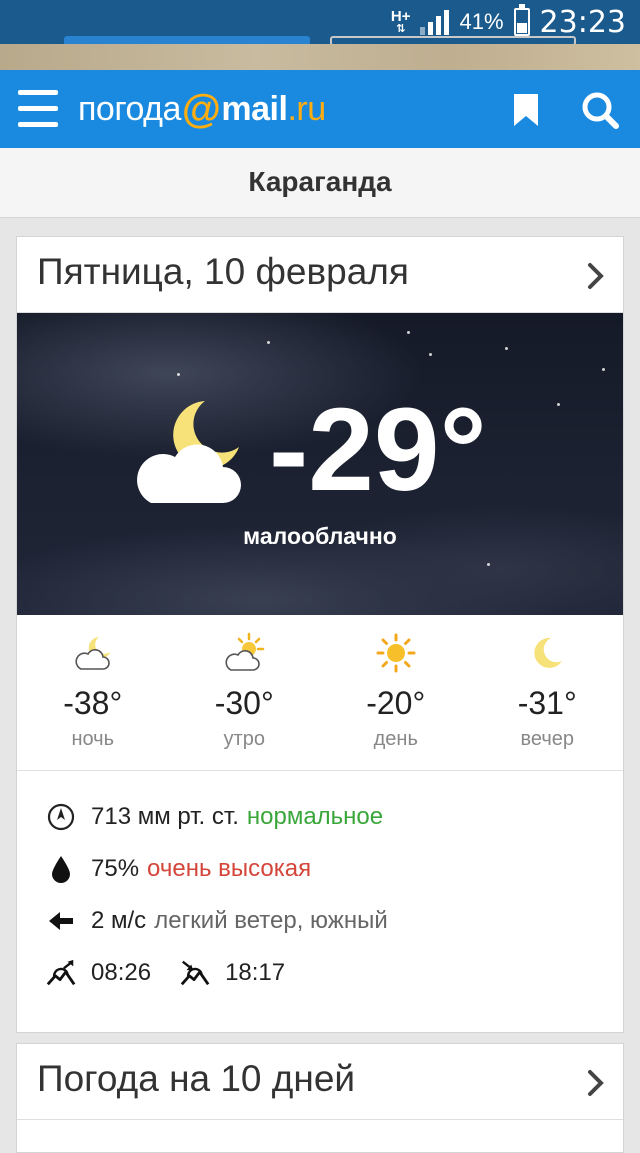 Image resolution: width=640 pixels, height=1153 pixels. Describe the element at coordinates (223, 271) in the screenshot. I see `date-title: Пятница, 10 февраля` at that location.